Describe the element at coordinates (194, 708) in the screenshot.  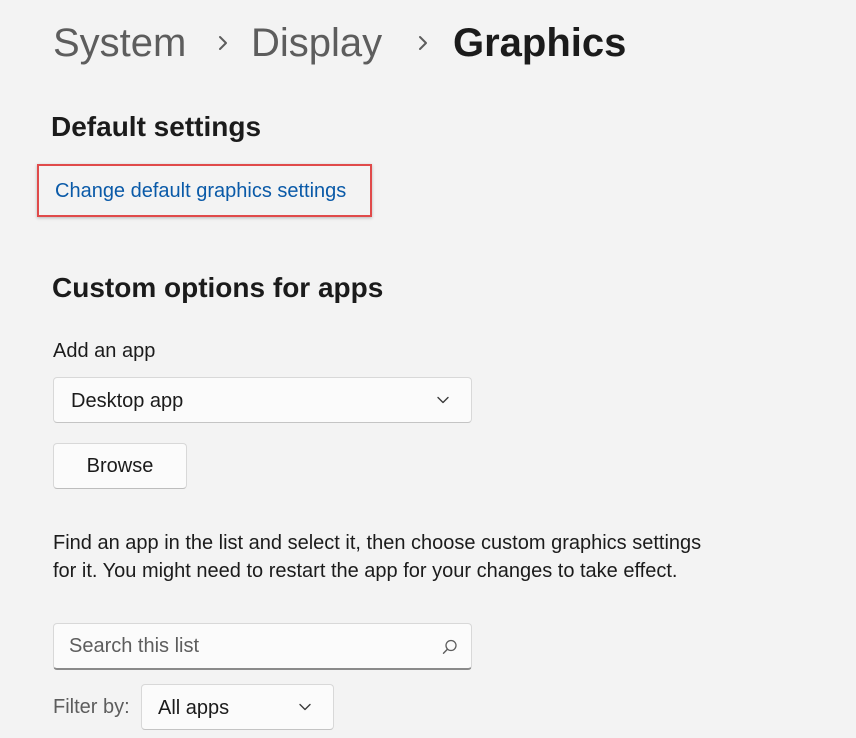
I see `filter-selected-value: All apps` at that location.